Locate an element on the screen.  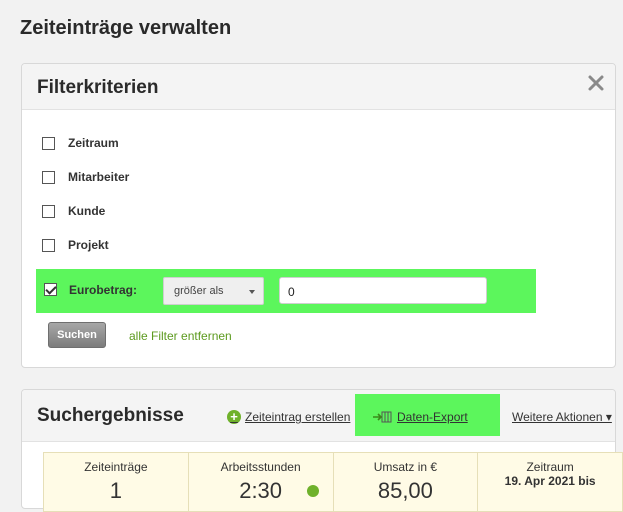
projekt-label: Projekt is located at coordinates (88, 245).